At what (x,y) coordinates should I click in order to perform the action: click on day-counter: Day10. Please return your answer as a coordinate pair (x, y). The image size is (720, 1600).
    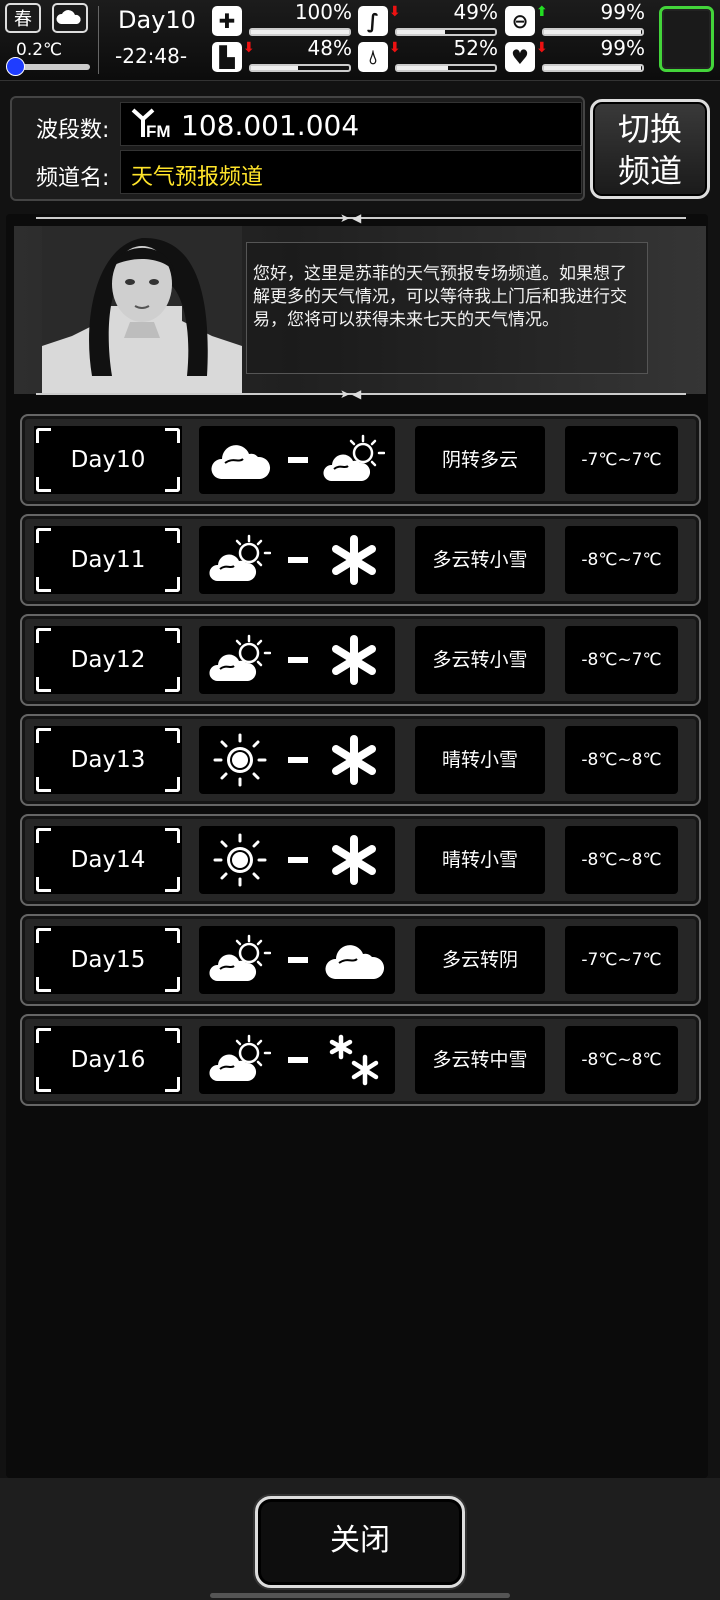
    Looking at the image, I should click on (157, 20).